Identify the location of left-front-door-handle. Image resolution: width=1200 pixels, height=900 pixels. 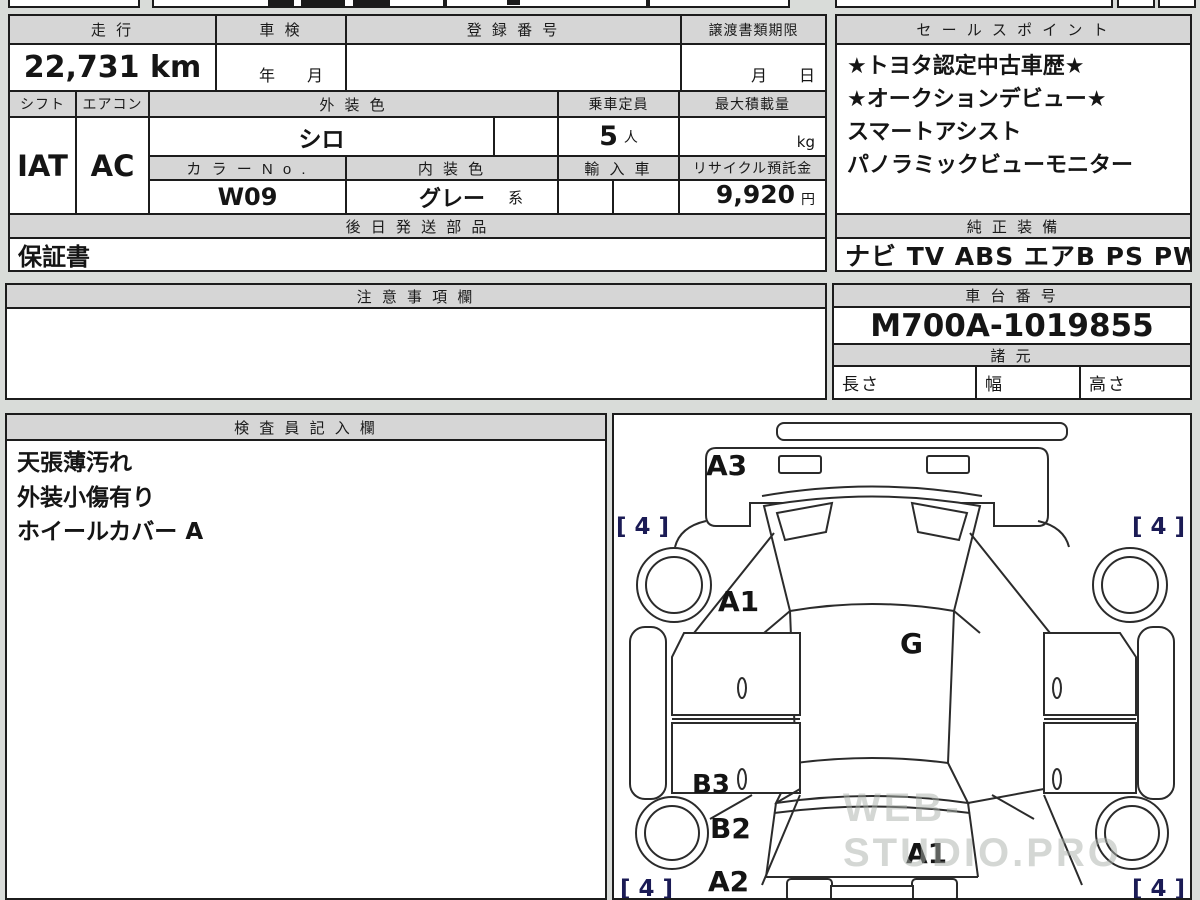
(742, 688).